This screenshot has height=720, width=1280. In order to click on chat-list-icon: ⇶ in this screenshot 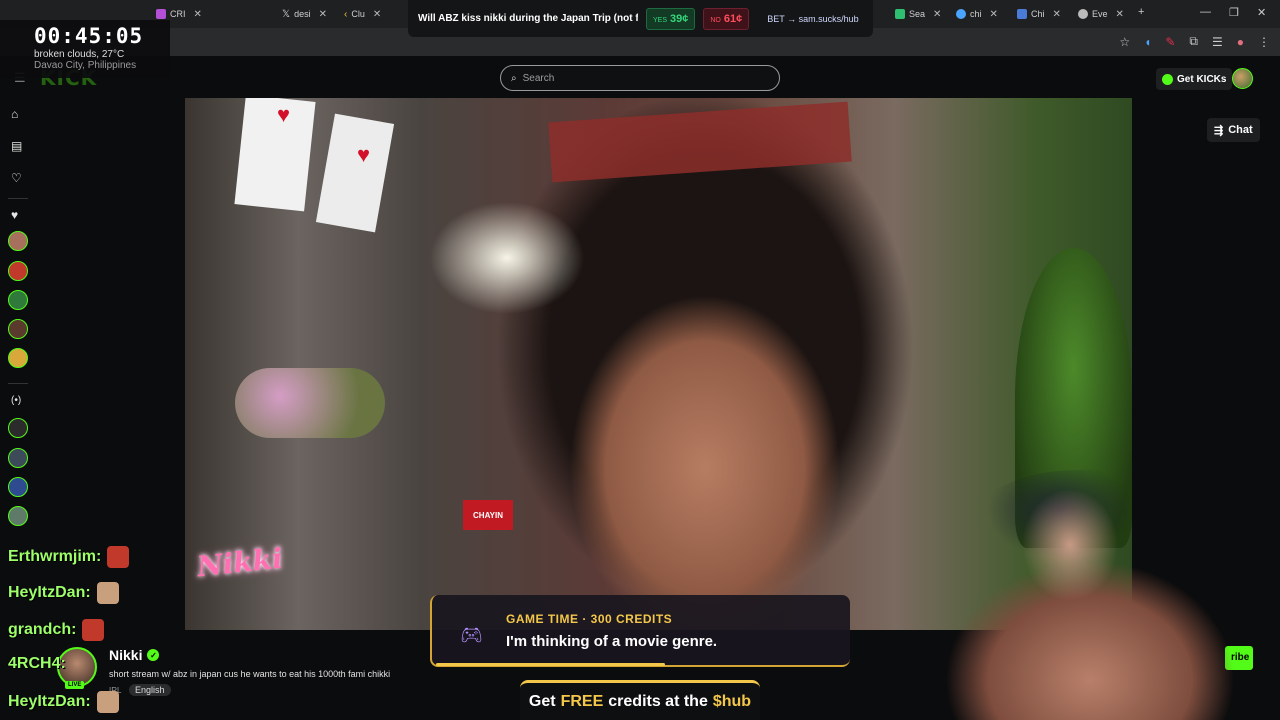, I will do `click(1219, 130)`.